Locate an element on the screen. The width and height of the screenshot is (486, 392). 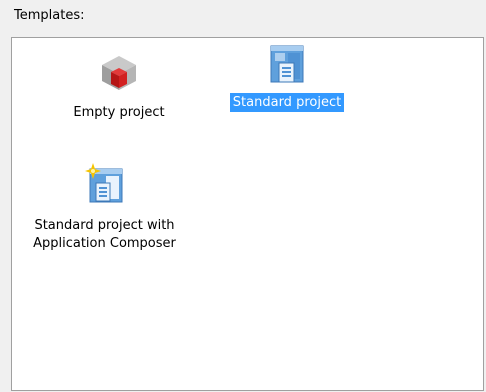
template-item-empty-project: Empty project is located at coordinates (119, 85).